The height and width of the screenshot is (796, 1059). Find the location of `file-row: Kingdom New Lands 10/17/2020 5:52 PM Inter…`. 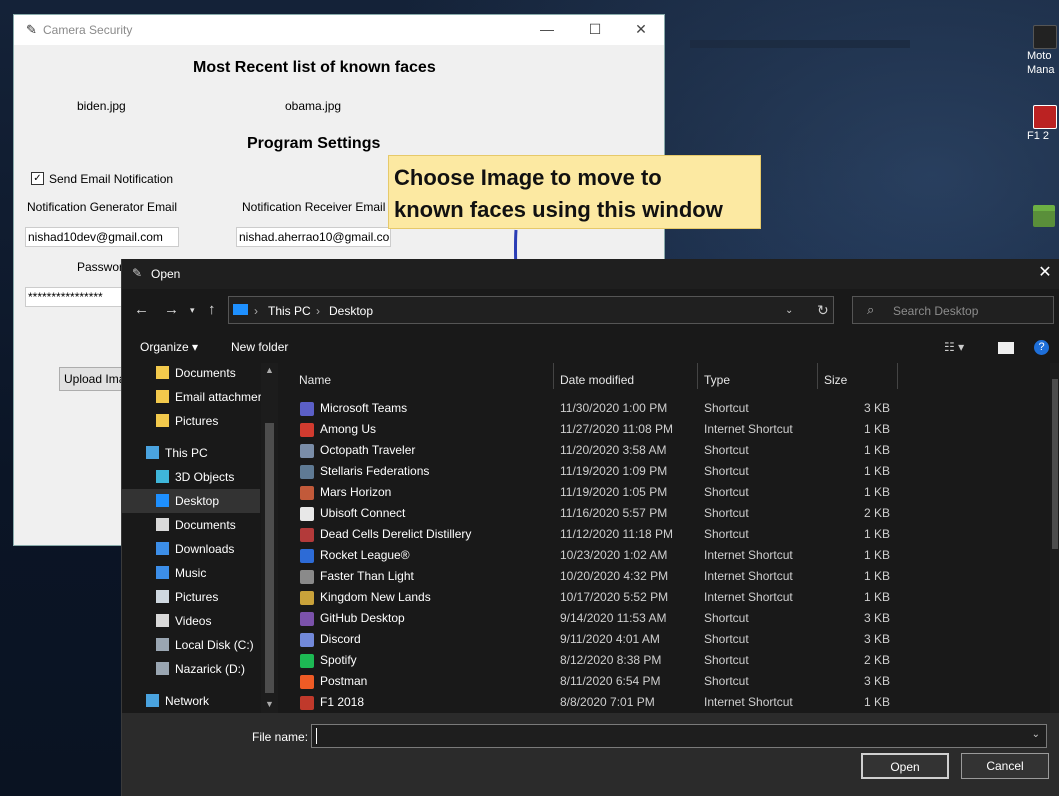

file-row: Kingdom New Lands 10/17/2020 5:52 PM Inter… is located at coordinates (660, 597).